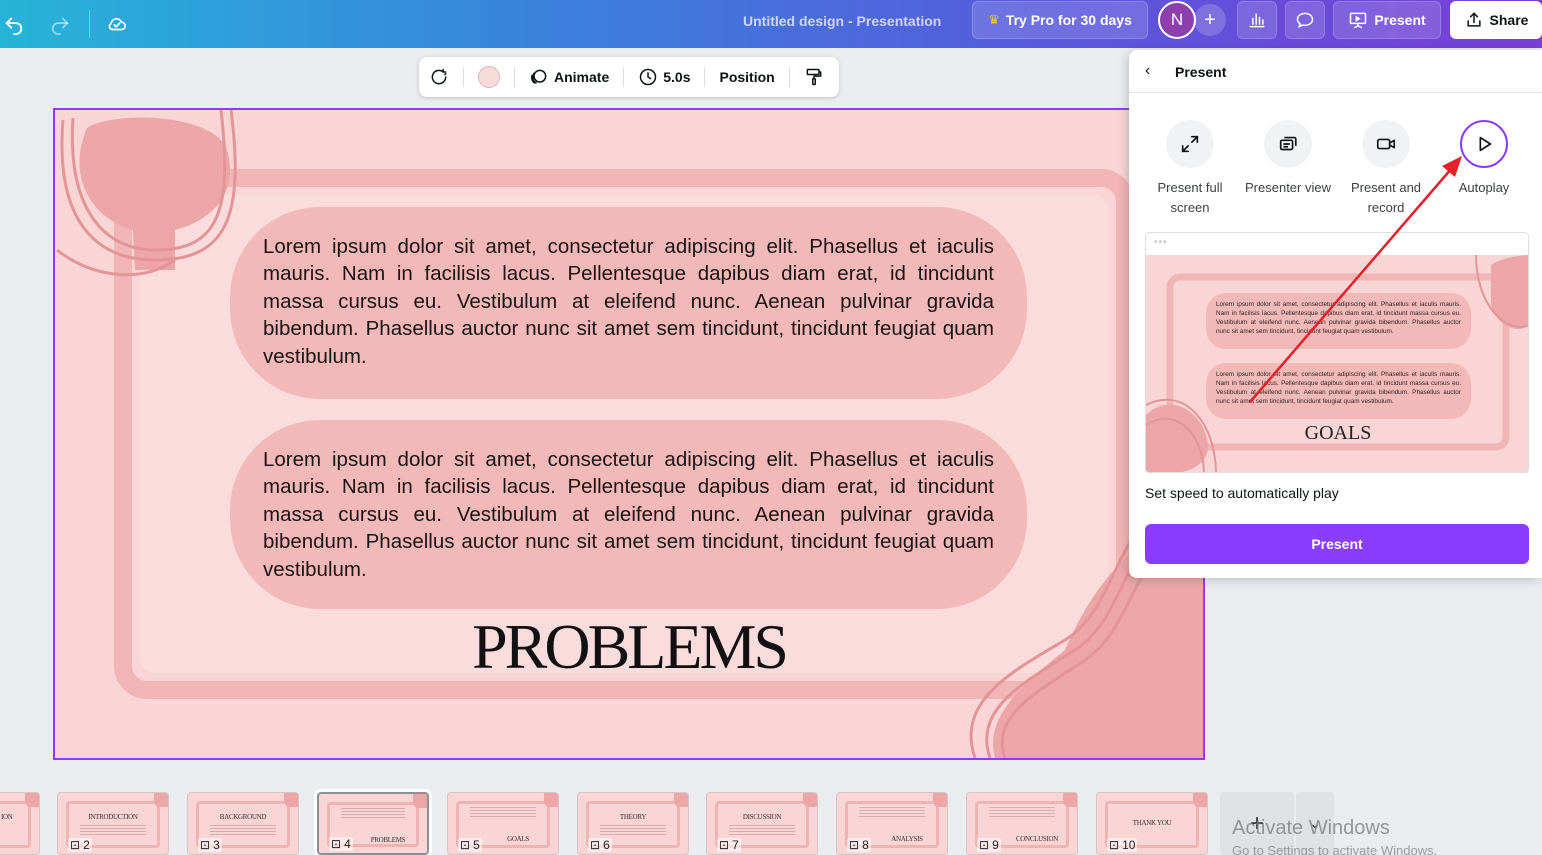 The height and width of the screenshot is (855, 1542). I want to click on duration-button: 5.0s, so click(664, 77).